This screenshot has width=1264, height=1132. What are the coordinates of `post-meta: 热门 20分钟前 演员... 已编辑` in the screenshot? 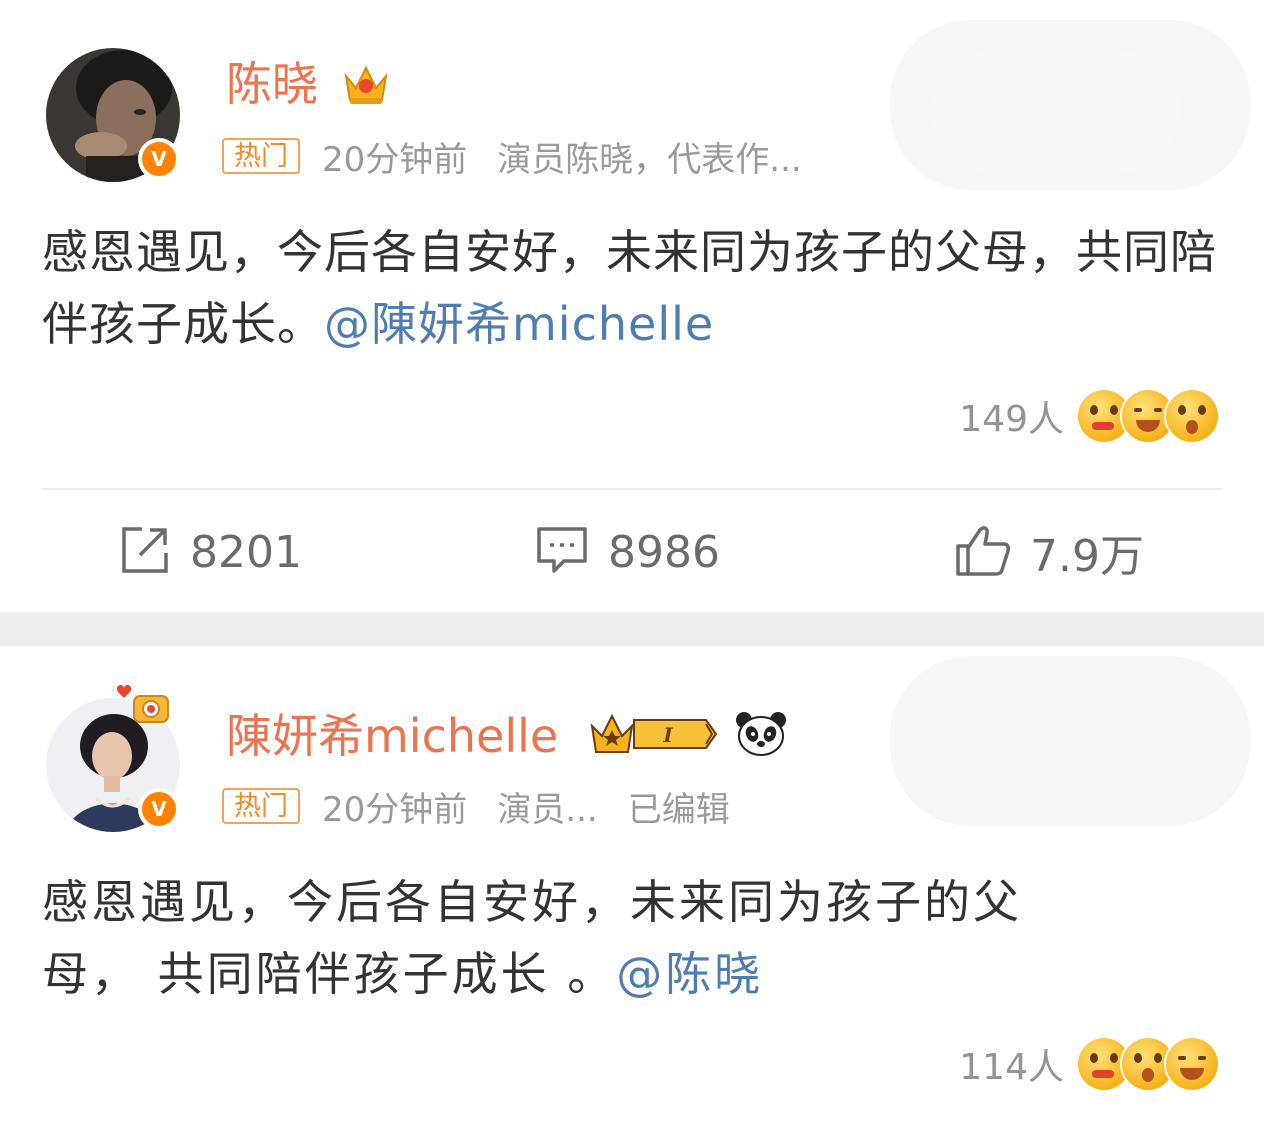 It's located at (491, 807).